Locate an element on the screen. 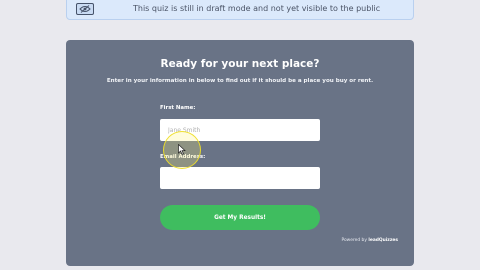 Image resolution: width=480 pixels, height=270 pixels. quiz-title: Ready for your next place? is located at coordinates (240, 64).